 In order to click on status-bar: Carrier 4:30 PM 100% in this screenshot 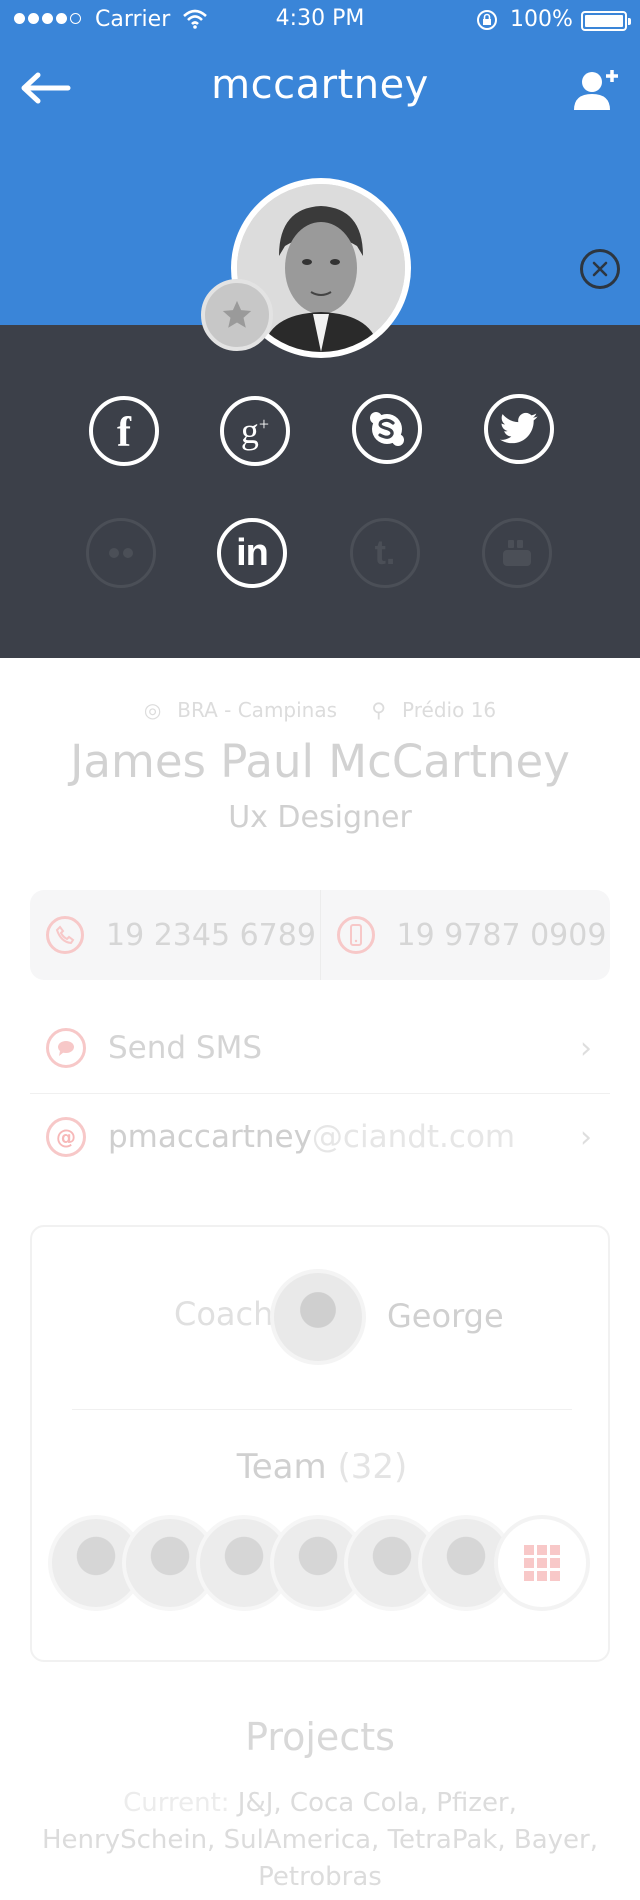, I will do `click(320, 20)`.